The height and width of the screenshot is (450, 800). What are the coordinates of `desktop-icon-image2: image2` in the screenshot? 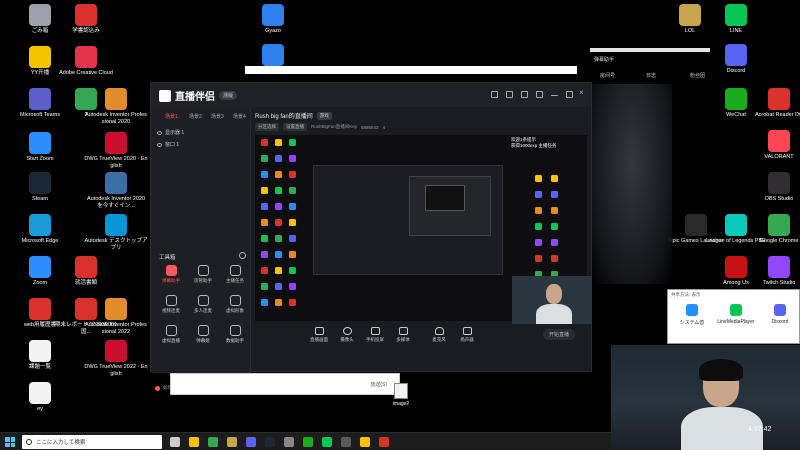 It's located at (401, 395).